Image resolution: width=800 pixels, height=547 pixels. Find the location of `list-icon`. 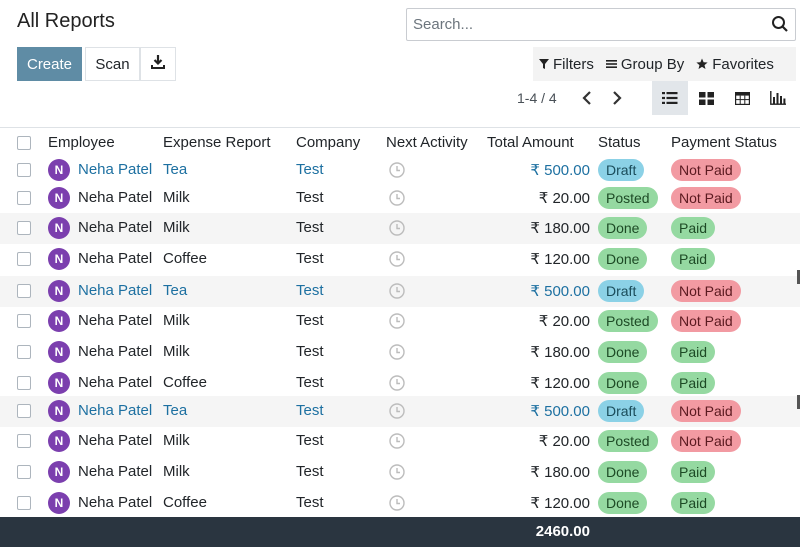

list-icon is located at coordinates (670, 98).